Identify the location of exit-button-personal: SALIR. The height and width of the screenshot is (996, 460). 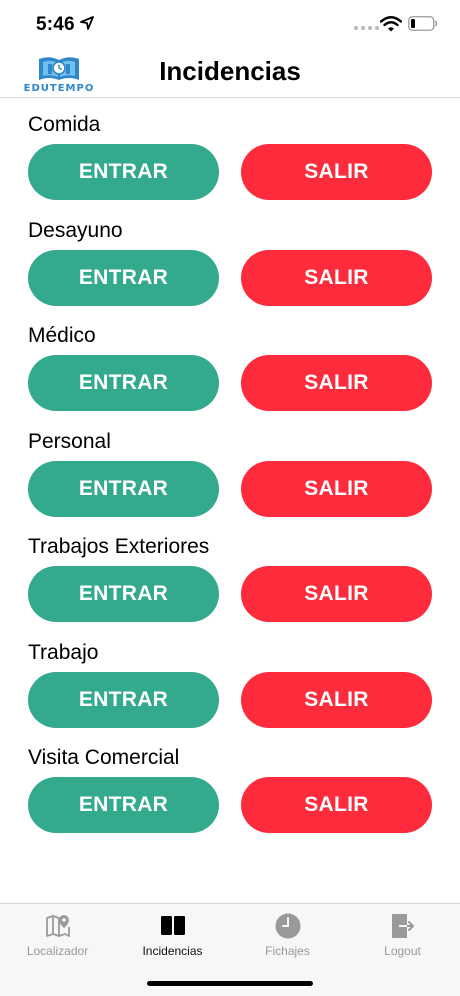
(336, 488).